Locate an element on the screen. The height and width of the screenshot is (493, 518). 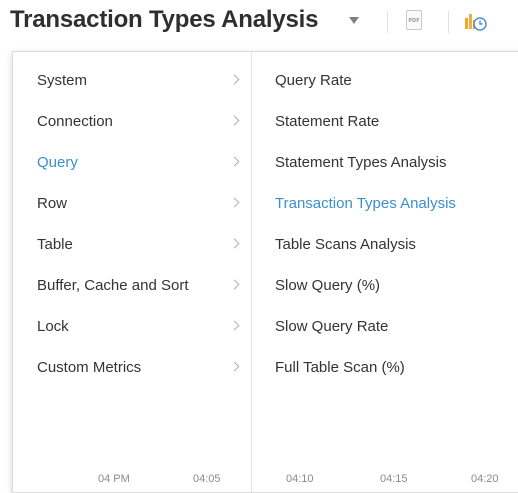
submenu-item-active: Transaction Types Analysis is located at coordinates (385, 203).